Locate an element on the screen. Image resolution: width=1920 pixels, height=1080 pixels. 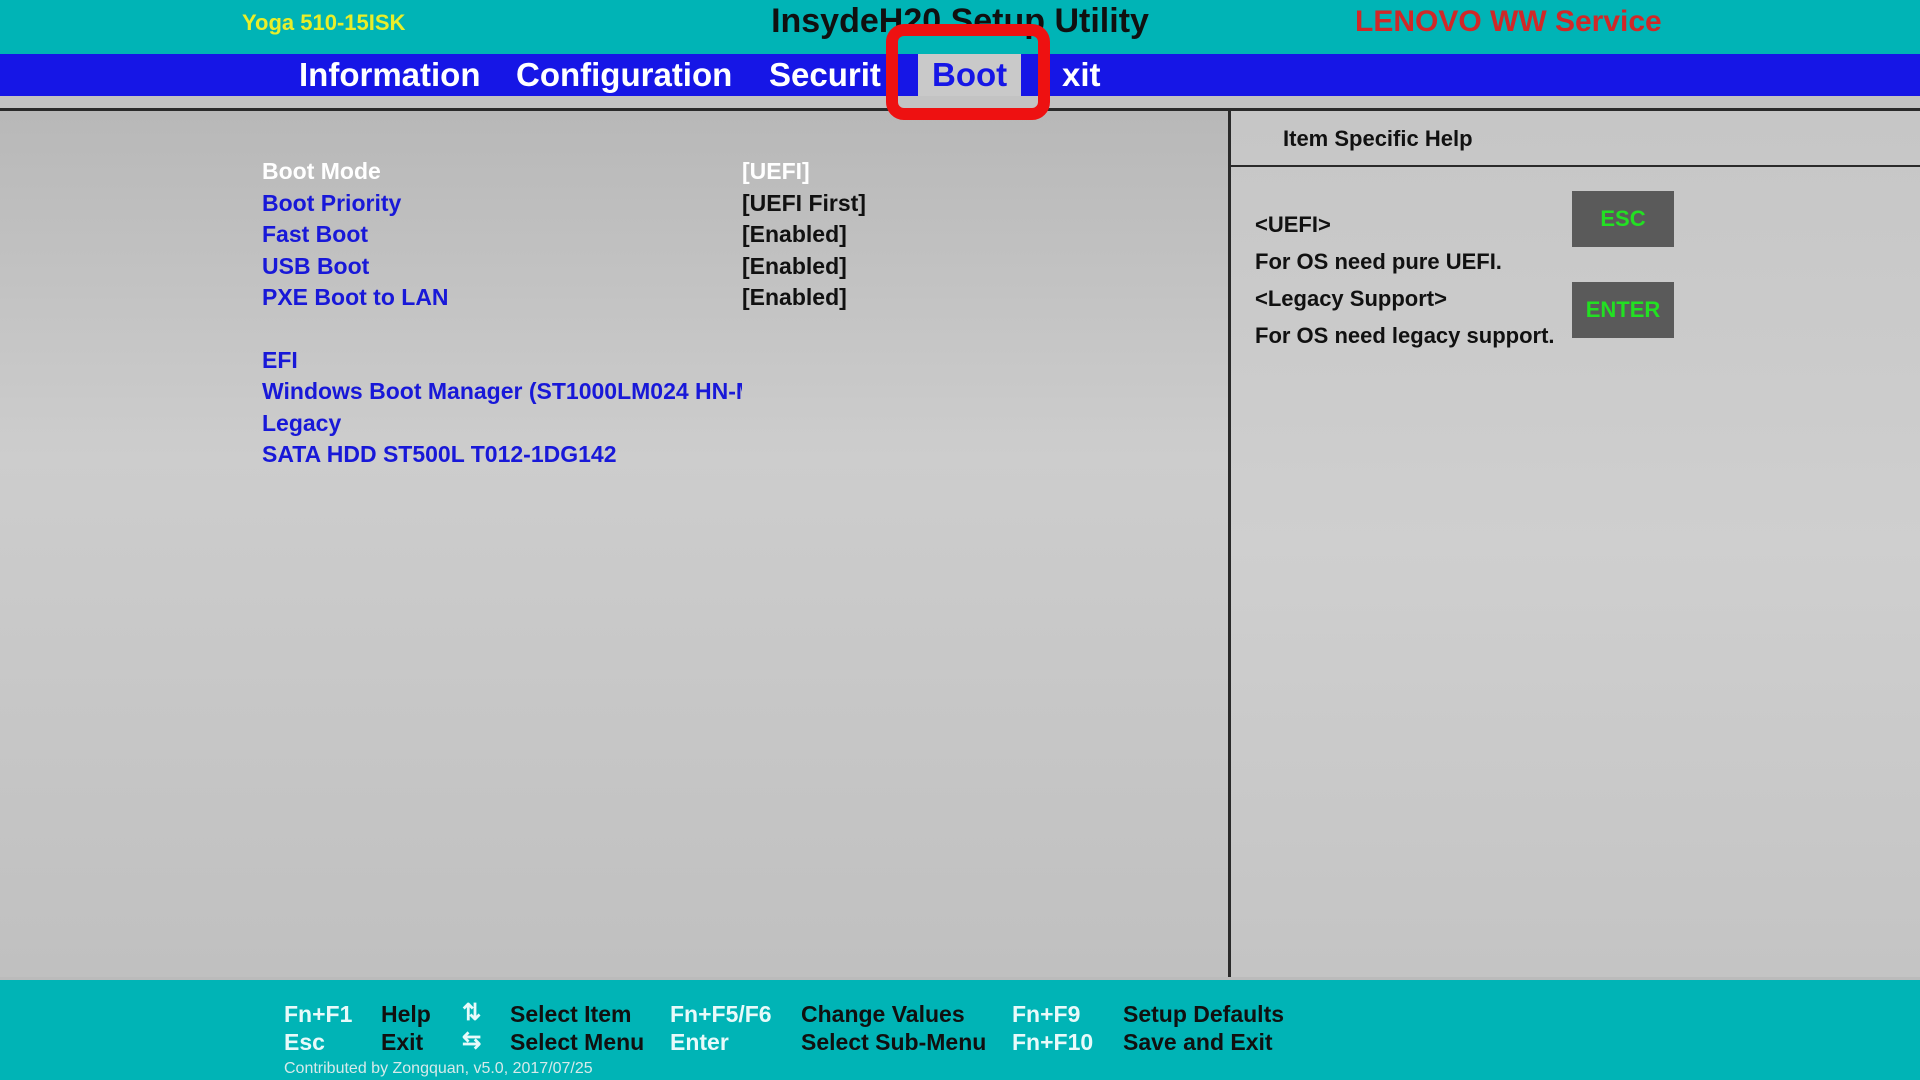
setting-label: Boot Mode is located at coordinates (321, 171).